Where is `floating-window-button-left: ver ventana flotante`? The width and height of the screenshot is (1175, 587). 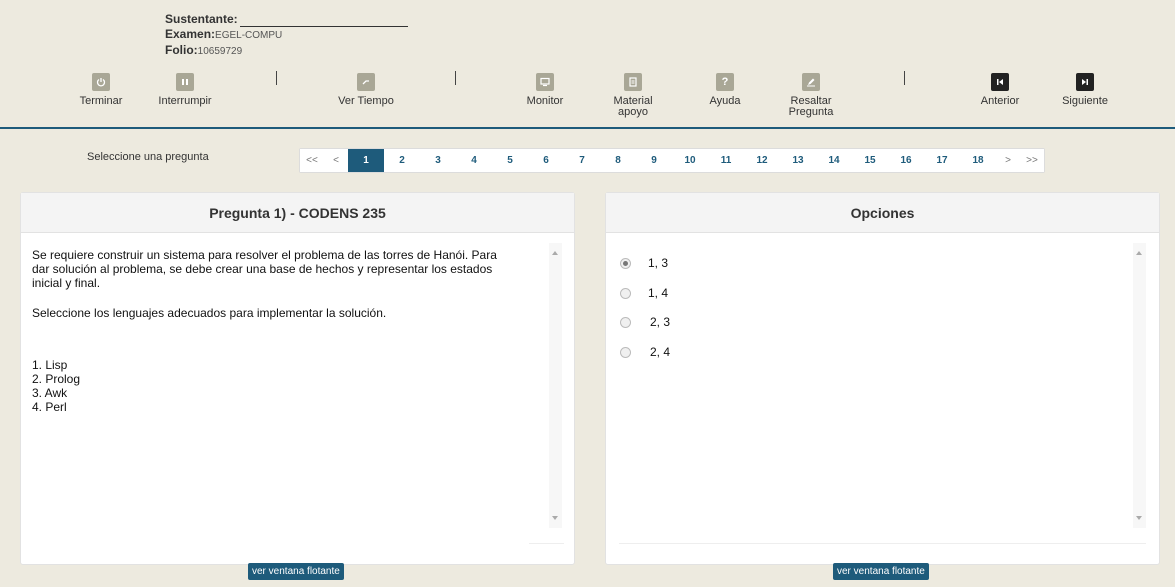 floating-window-button-left: ver ventana flotante is located at coordinates (296, 571).